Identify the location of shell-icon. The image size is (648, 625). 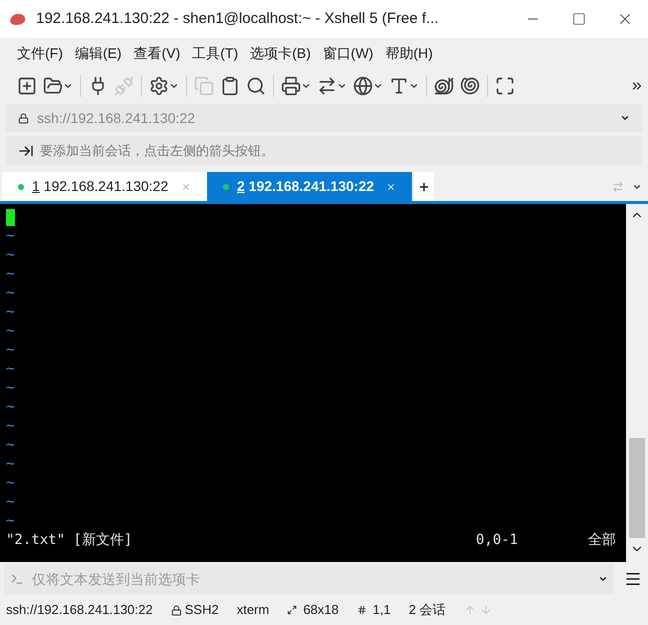
(470, 86).